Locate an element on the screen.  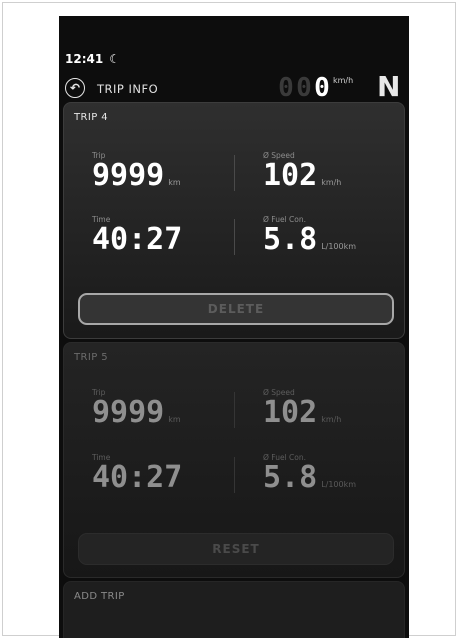
back-arrow-icon: ↶ is located at coordinates (75, 88).